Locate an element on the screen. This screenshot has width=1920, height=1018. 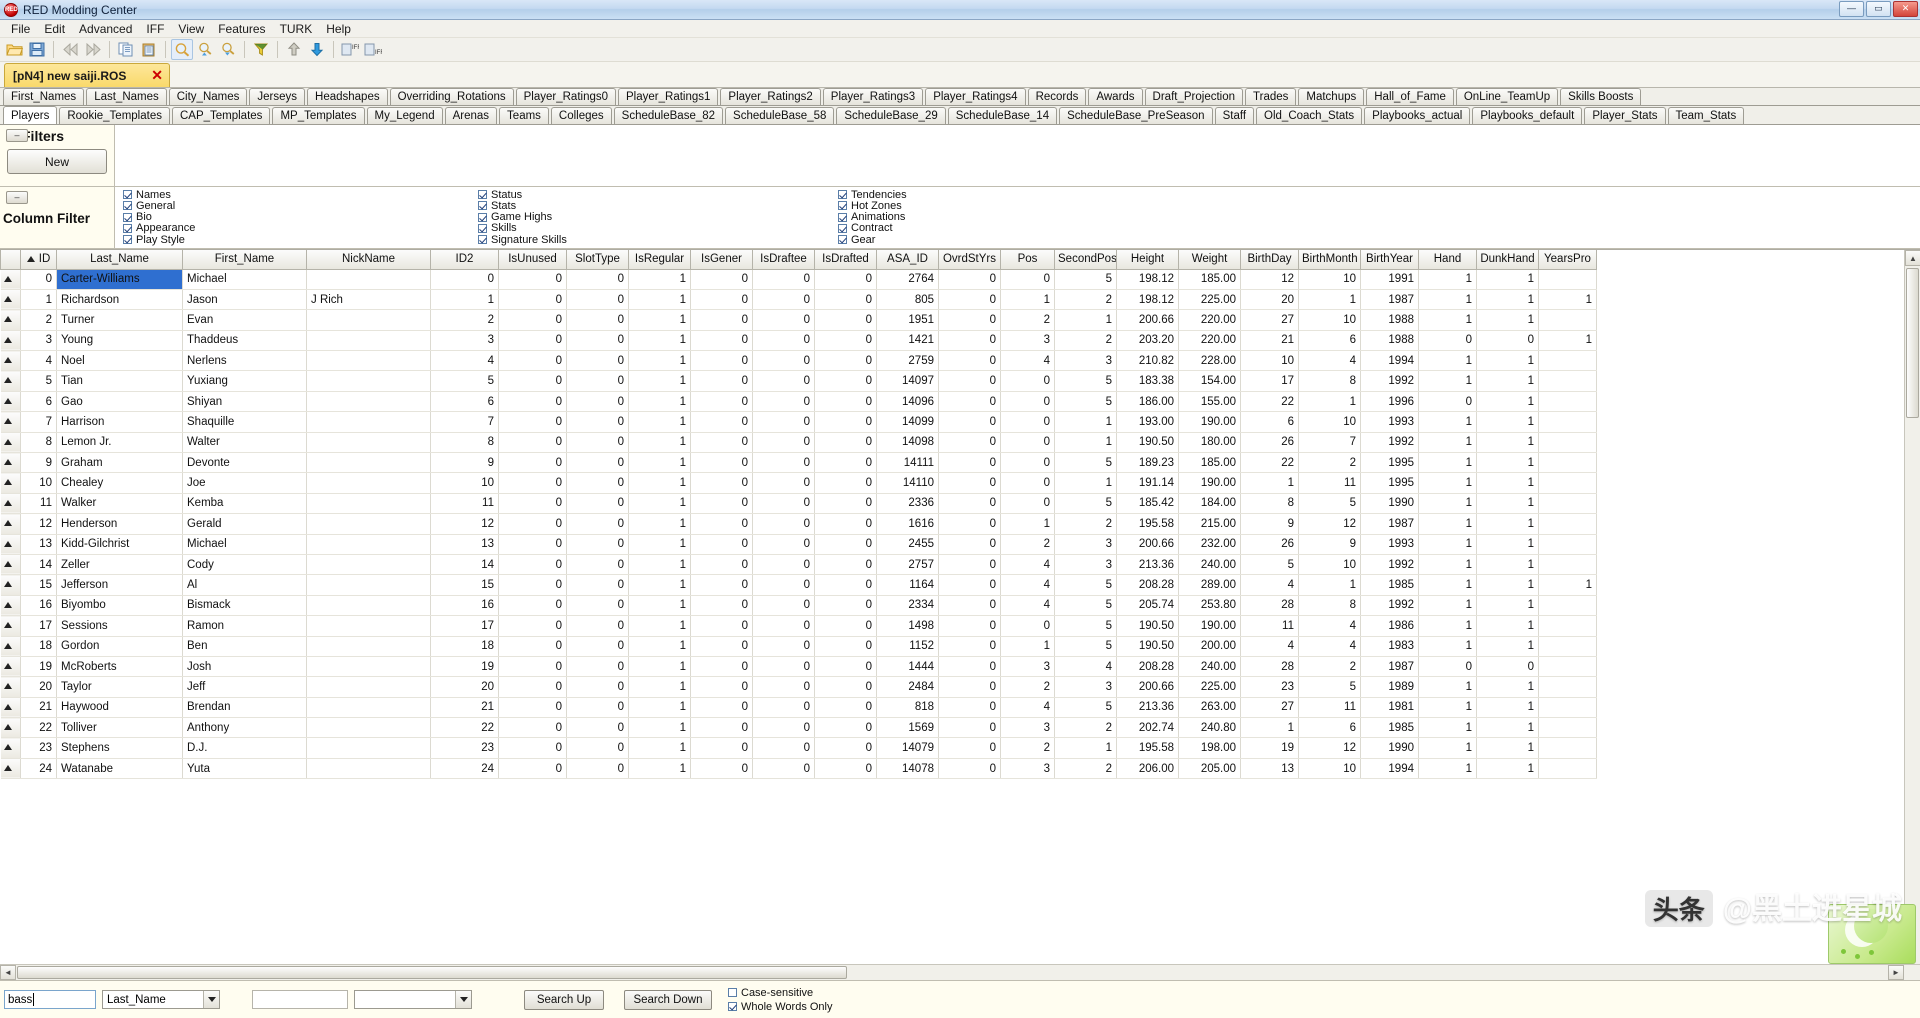
cell-last_name: Graham is located at coordinates (119, 463).